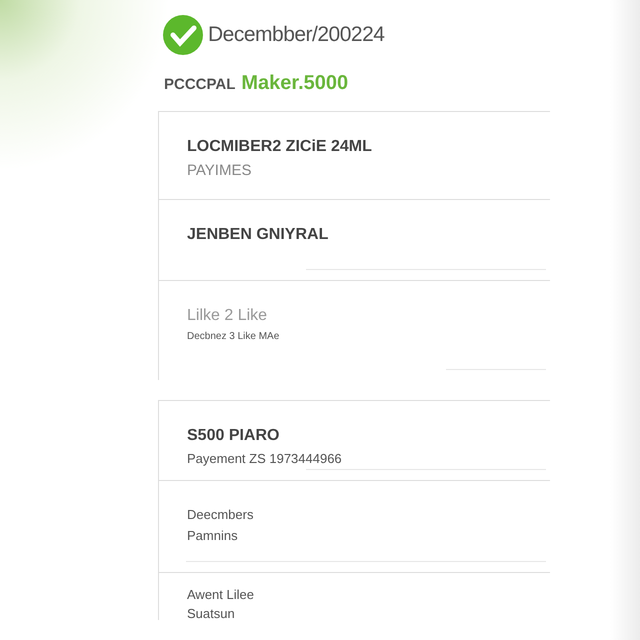 This screenshot has width=640, height=640. What do you see at coordinates (233, 436) in the screenshot?
I see `detail-text: S500 PIARO` at bounding box center [233, 436].